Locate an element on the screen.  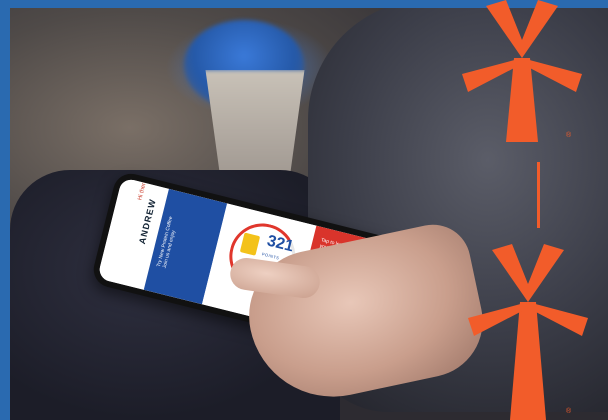
greeting-text: Hi there is located at coordinates (143, 190).